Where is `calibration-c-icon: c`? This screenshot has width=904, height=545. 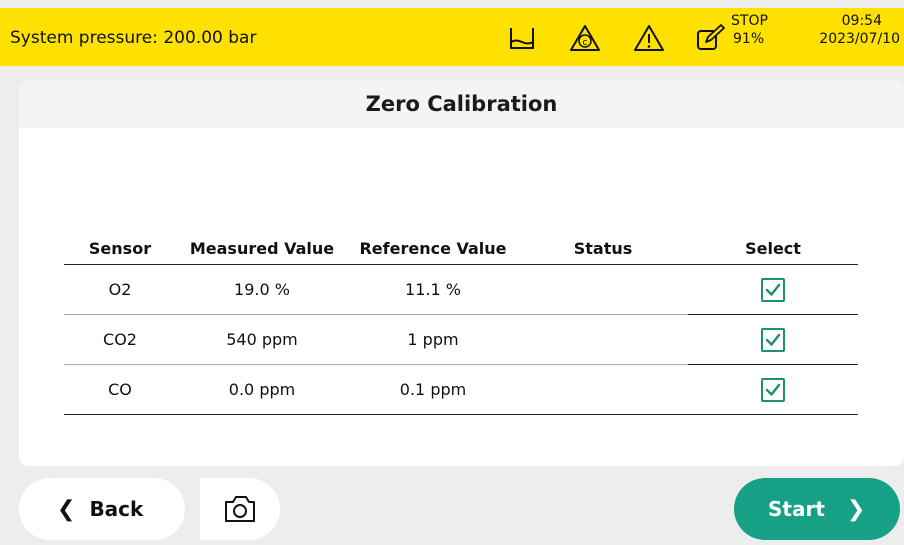
calibration-c-icon: c is located at coordinates (585, 38).